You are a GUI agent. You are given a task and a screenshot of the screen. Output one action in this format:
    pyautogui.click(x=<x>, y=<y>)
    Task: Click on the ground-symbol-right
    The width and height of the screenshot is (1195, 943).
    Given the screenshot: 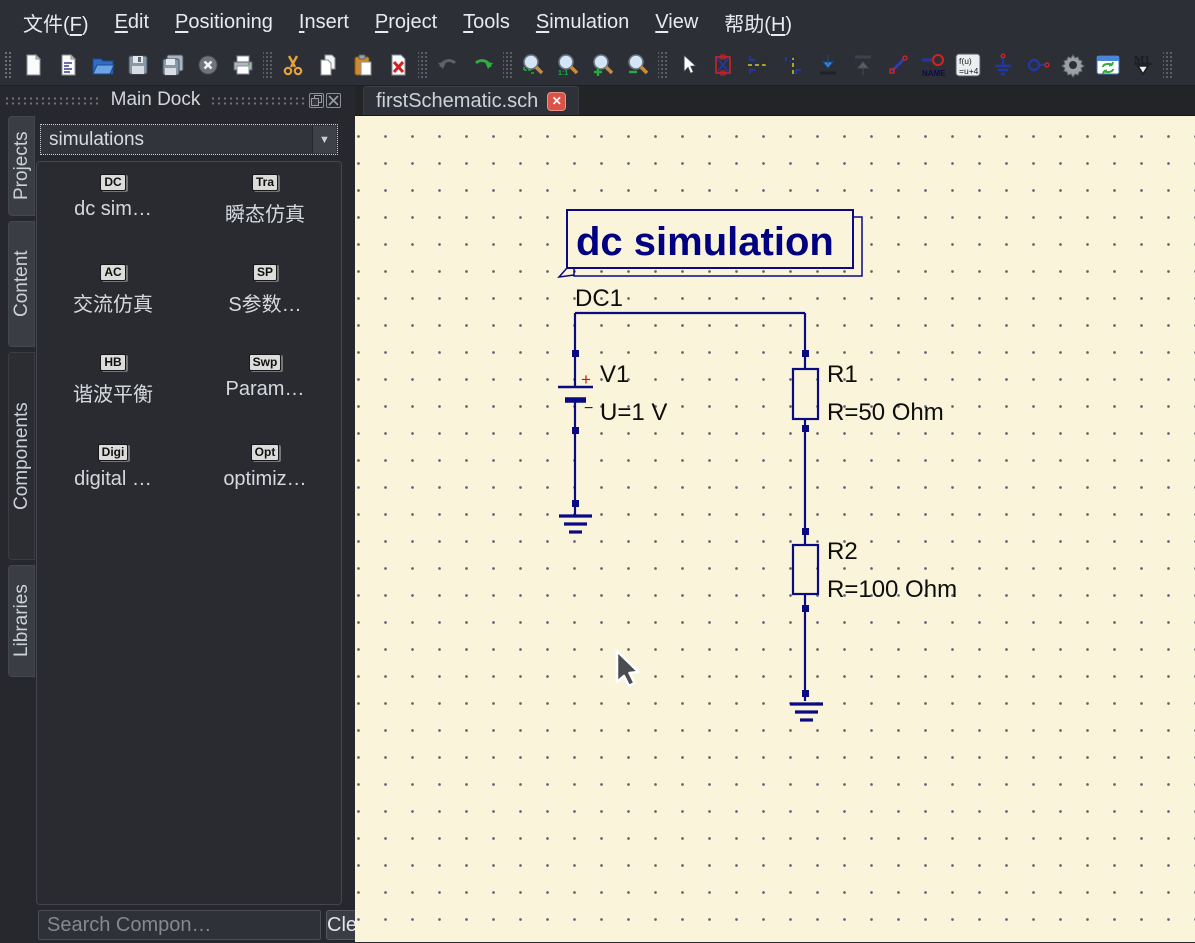 What is the action you would take?
    pyautogui.click(x=806, y=712)
    